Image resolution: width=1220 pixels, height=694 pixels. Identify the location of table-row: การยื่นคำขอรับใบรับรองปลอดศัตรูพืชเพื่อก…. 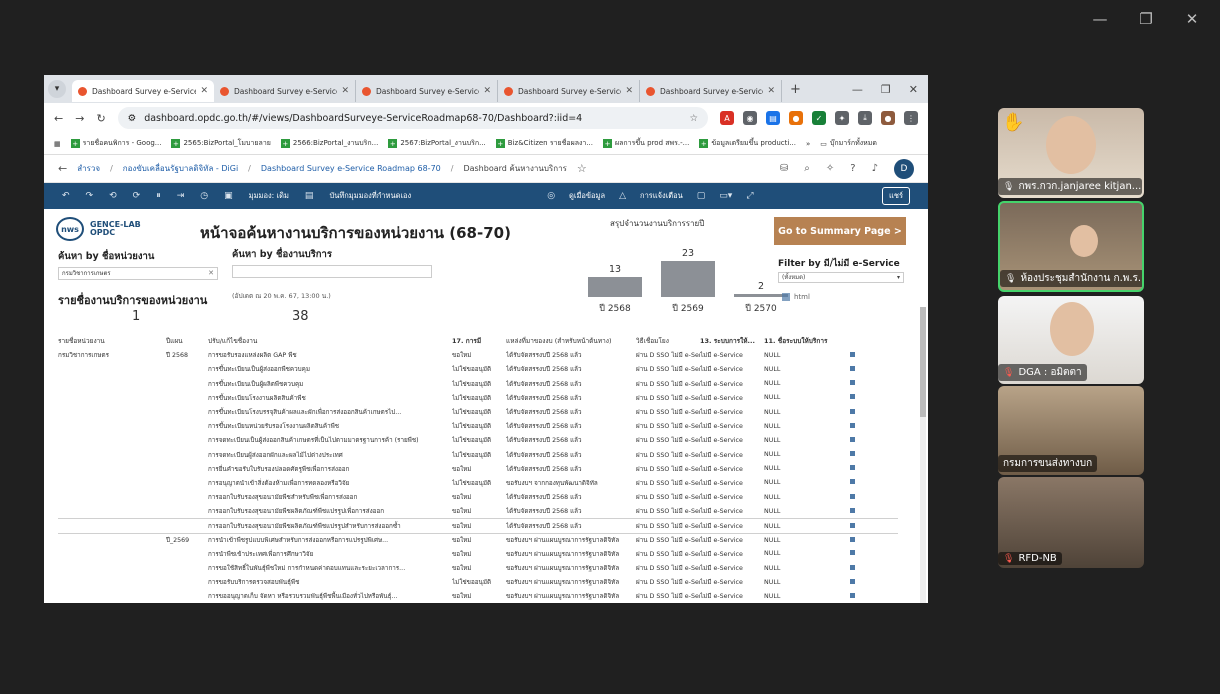
(478, 469).